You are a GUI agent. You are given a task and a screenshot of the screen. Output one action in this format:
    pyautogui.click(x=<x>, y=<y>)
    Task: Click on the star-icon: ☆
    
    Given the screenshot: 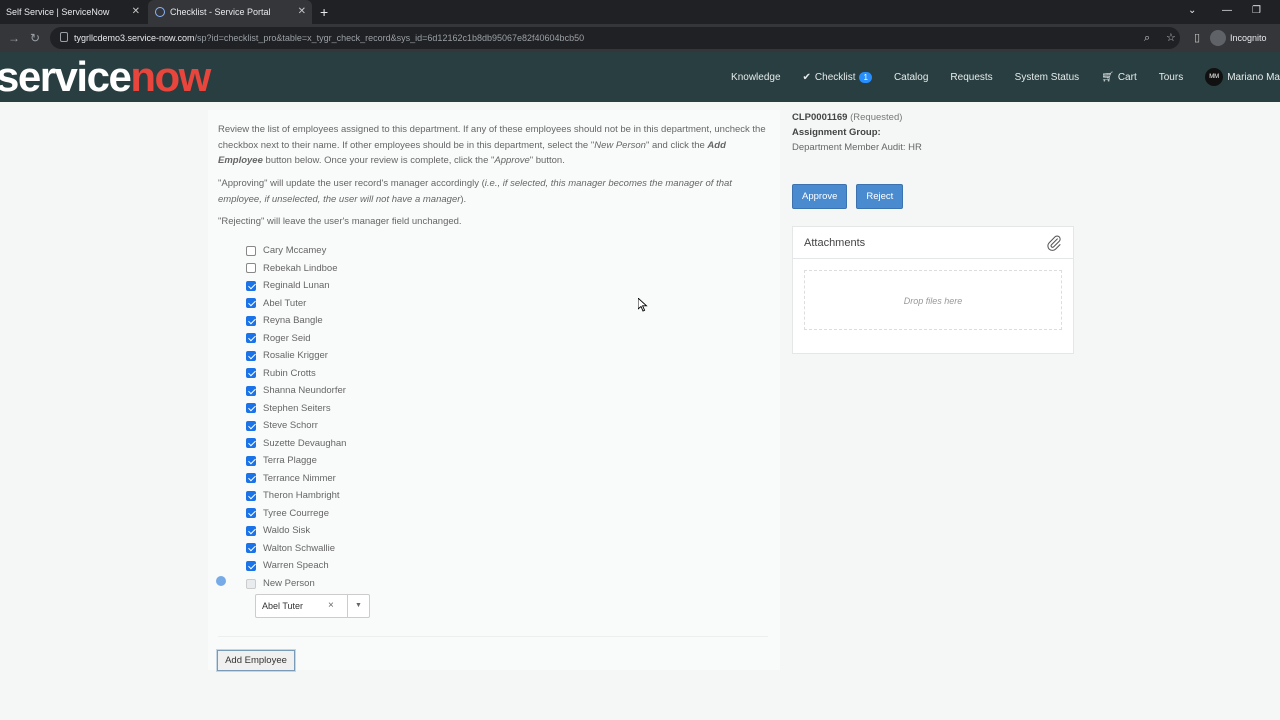 What is the action you would take?
    pyautogui.click(x=1171, y=38)
    